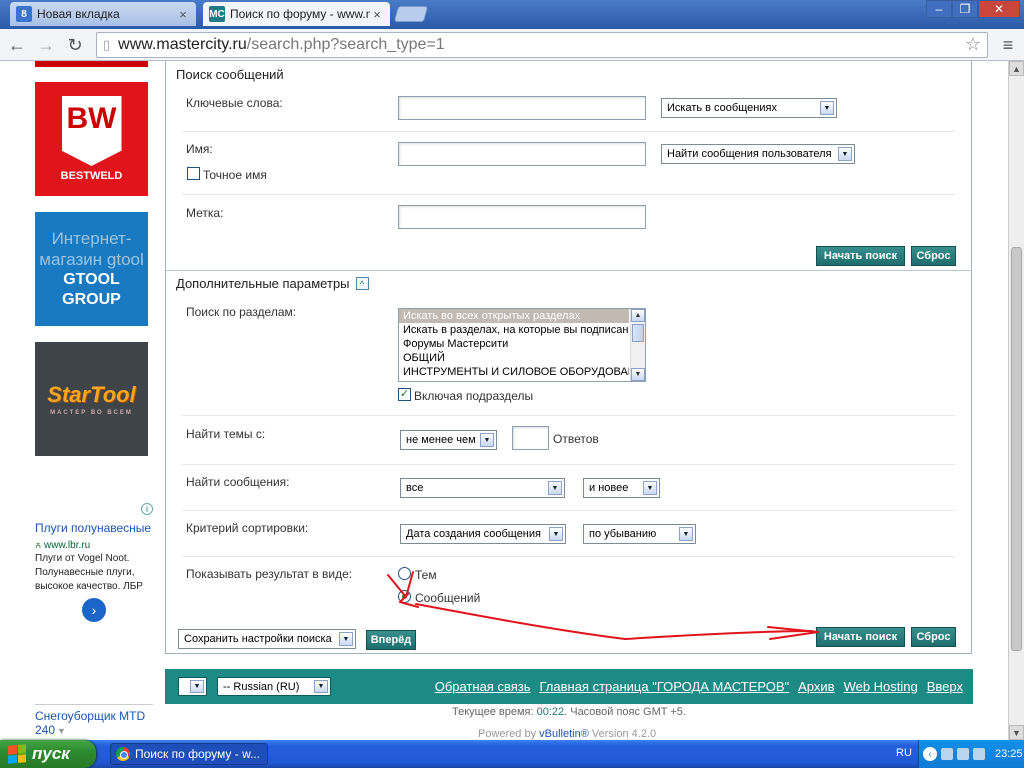 The height and width of the screenshot is (768, 1024). Describe the element at coordinates (40, 545) in the screenshot. I see `leaf-icon: ꙉ` at that location.